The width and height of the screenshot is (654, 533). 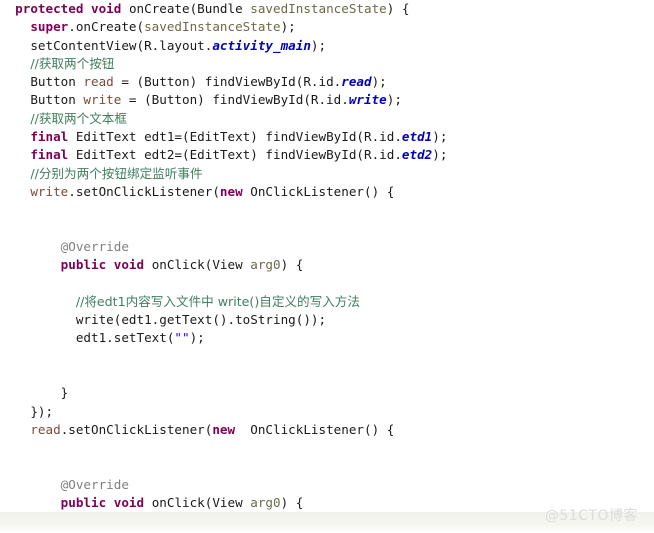 I want to click on code-token: read, so click(x=356, y=82).